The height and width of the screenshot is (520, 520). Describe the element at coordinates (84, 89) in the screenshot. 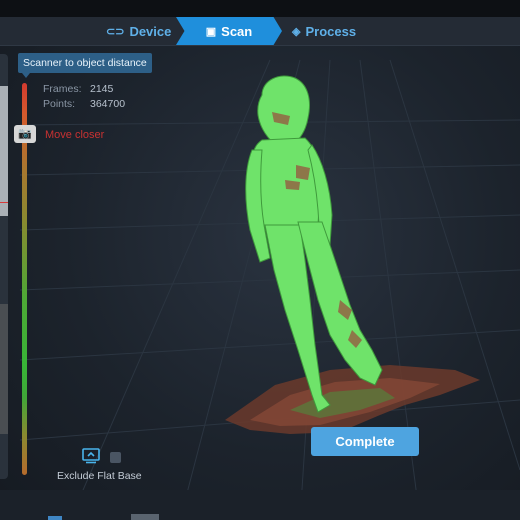

I see `frames-row: Frames: 2145` at that location.